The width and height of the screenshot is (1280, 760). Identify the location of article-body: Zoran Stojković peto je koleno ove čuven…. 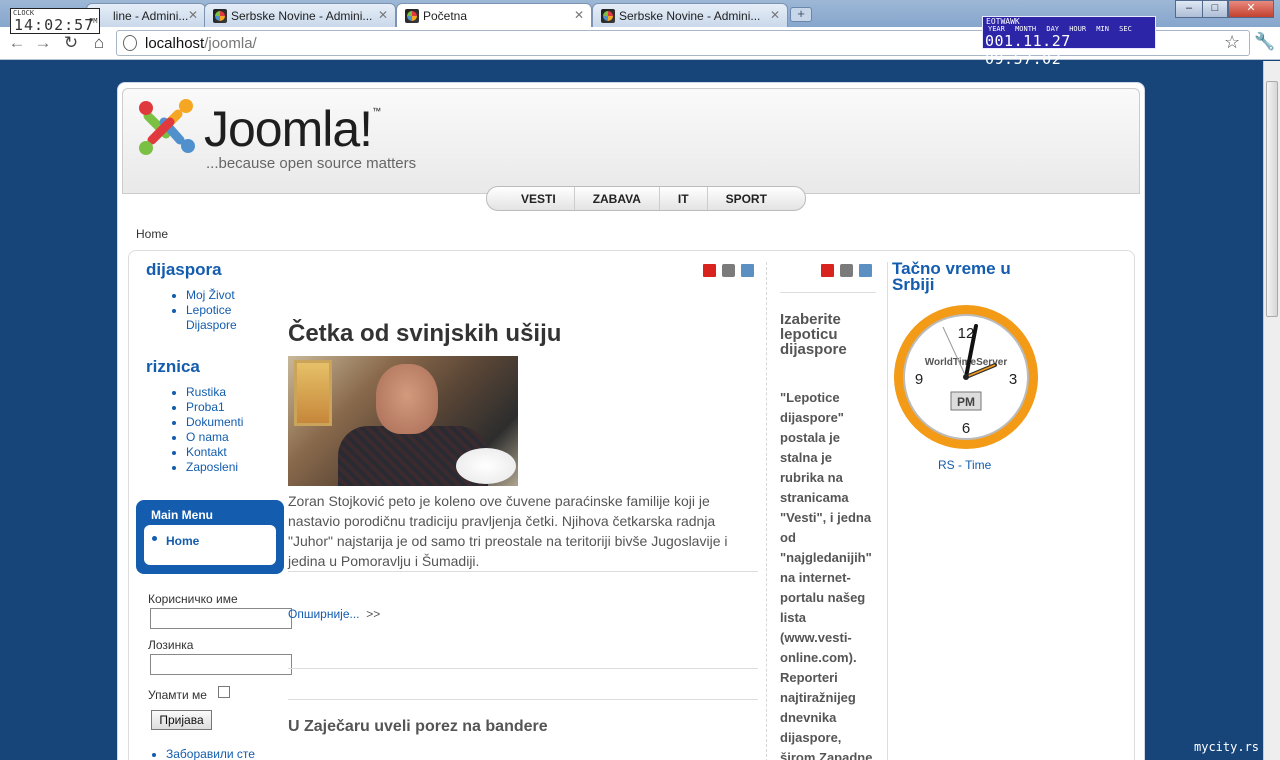
(508, 531).